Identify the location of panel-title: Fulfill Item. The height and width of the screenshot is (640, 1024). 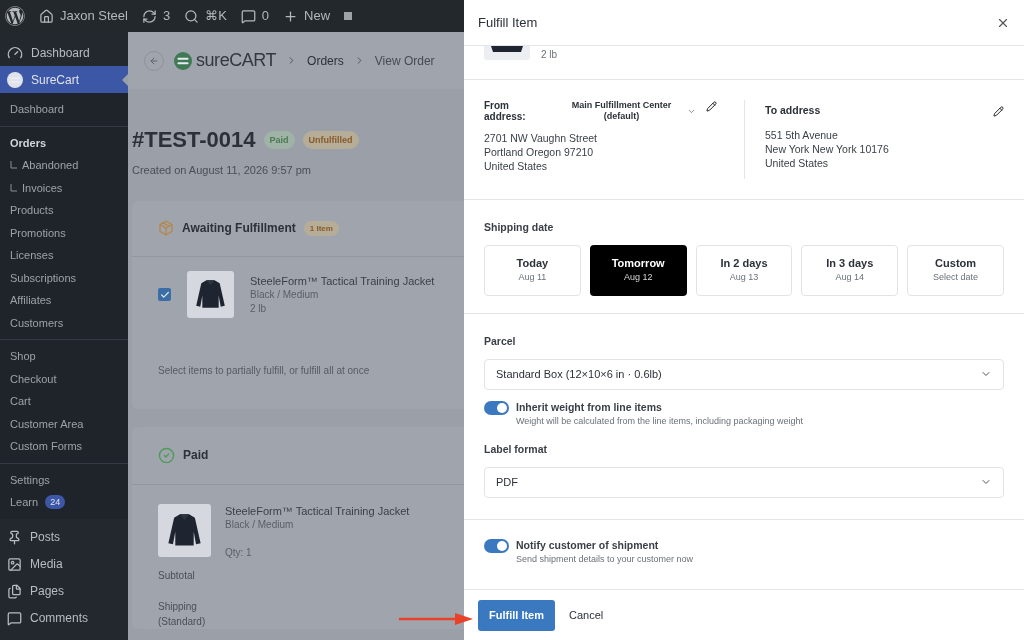
(508, 22).